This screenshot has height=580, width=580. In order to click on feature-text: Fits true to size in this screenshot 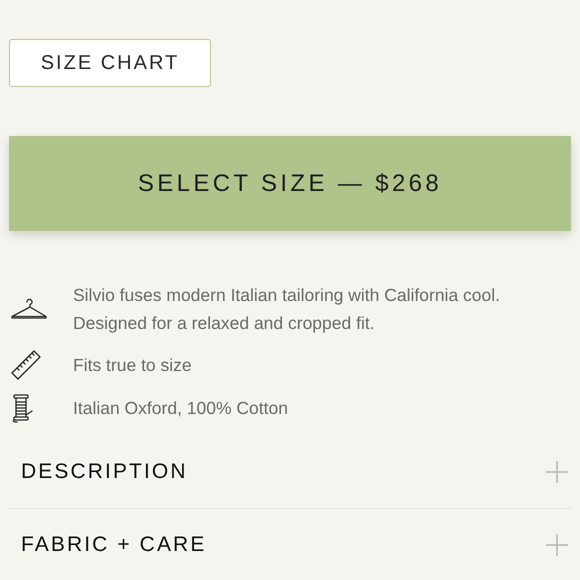, I will do `click(133, 365)`.